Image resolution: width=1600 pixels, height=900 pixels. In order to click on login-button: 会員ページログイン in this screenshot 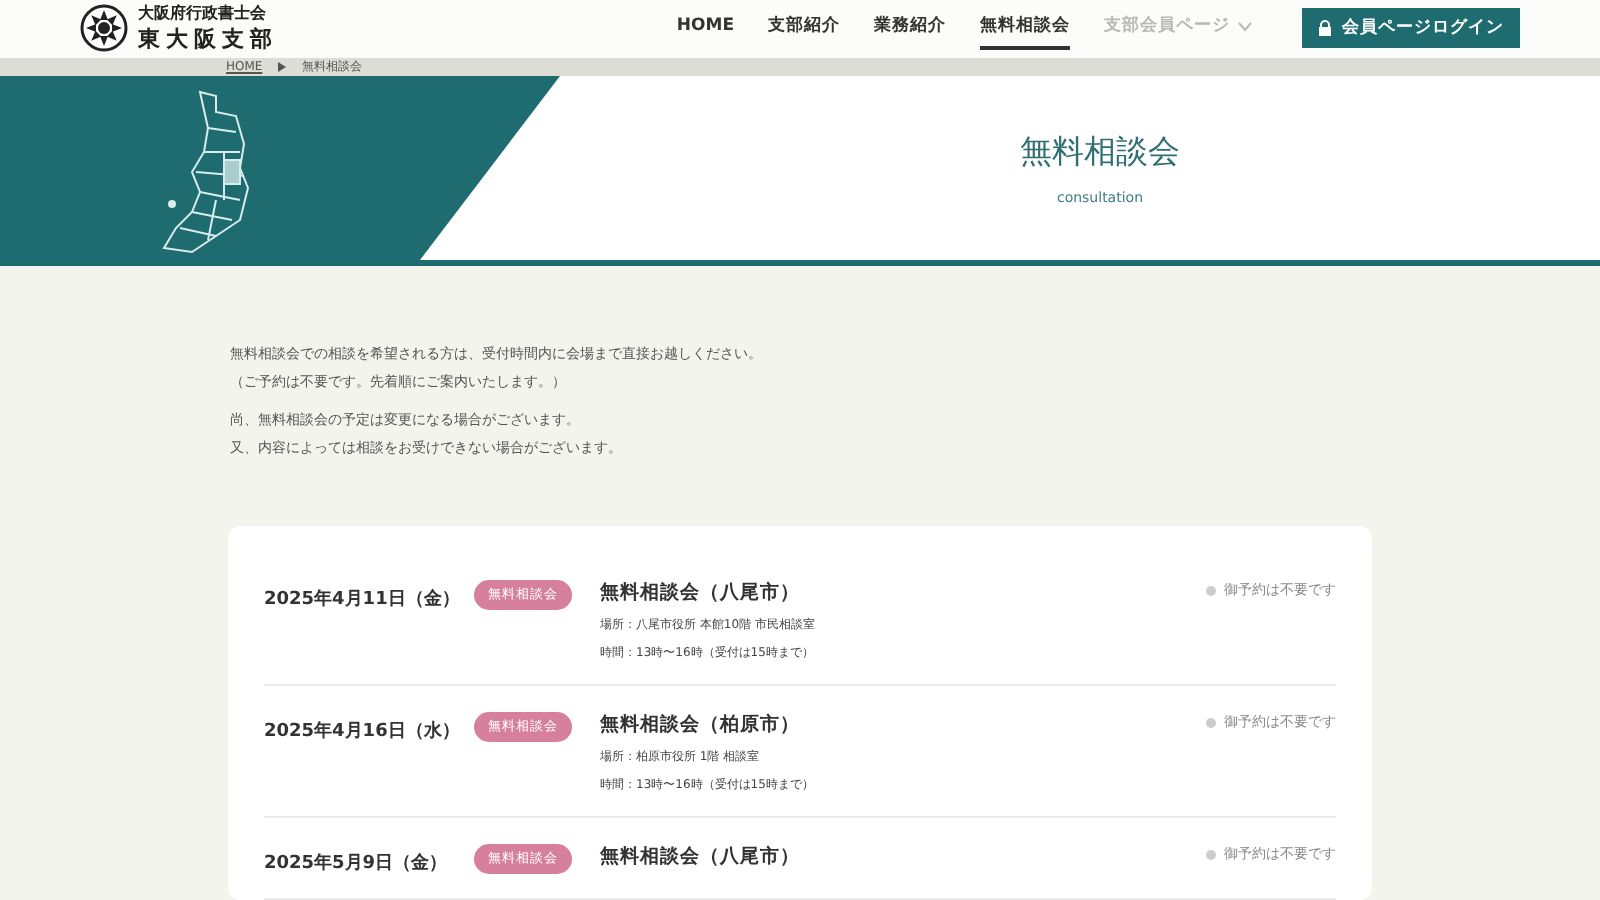, I will do `click(1411, 28)`.